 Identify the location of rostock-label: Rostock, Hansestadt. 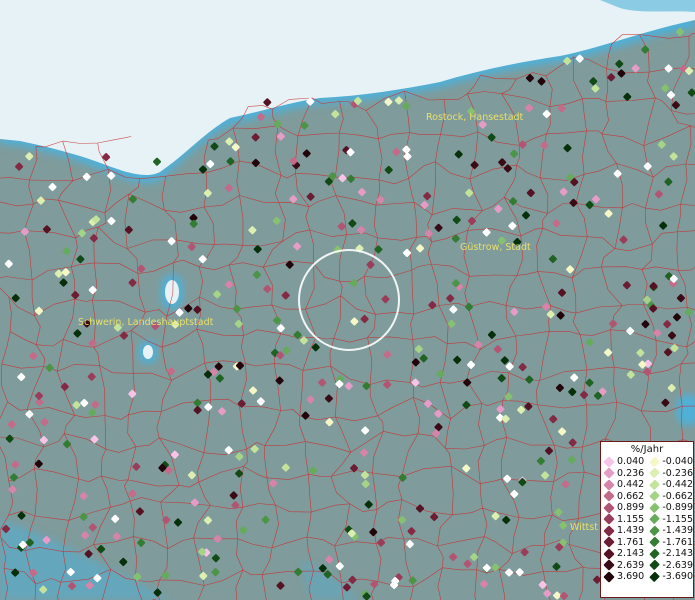
(475, 117).